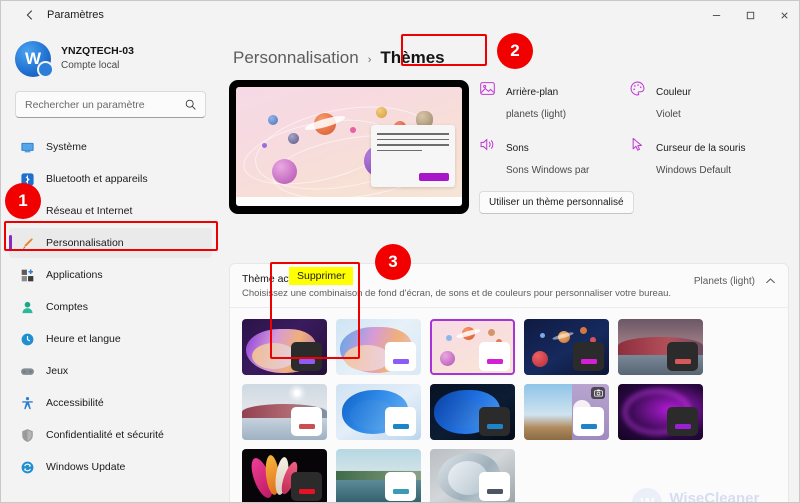 The height and width of the screenshot is (503, 800). I want to click on sidebar-item-applications: Applications, so click(110, 275).